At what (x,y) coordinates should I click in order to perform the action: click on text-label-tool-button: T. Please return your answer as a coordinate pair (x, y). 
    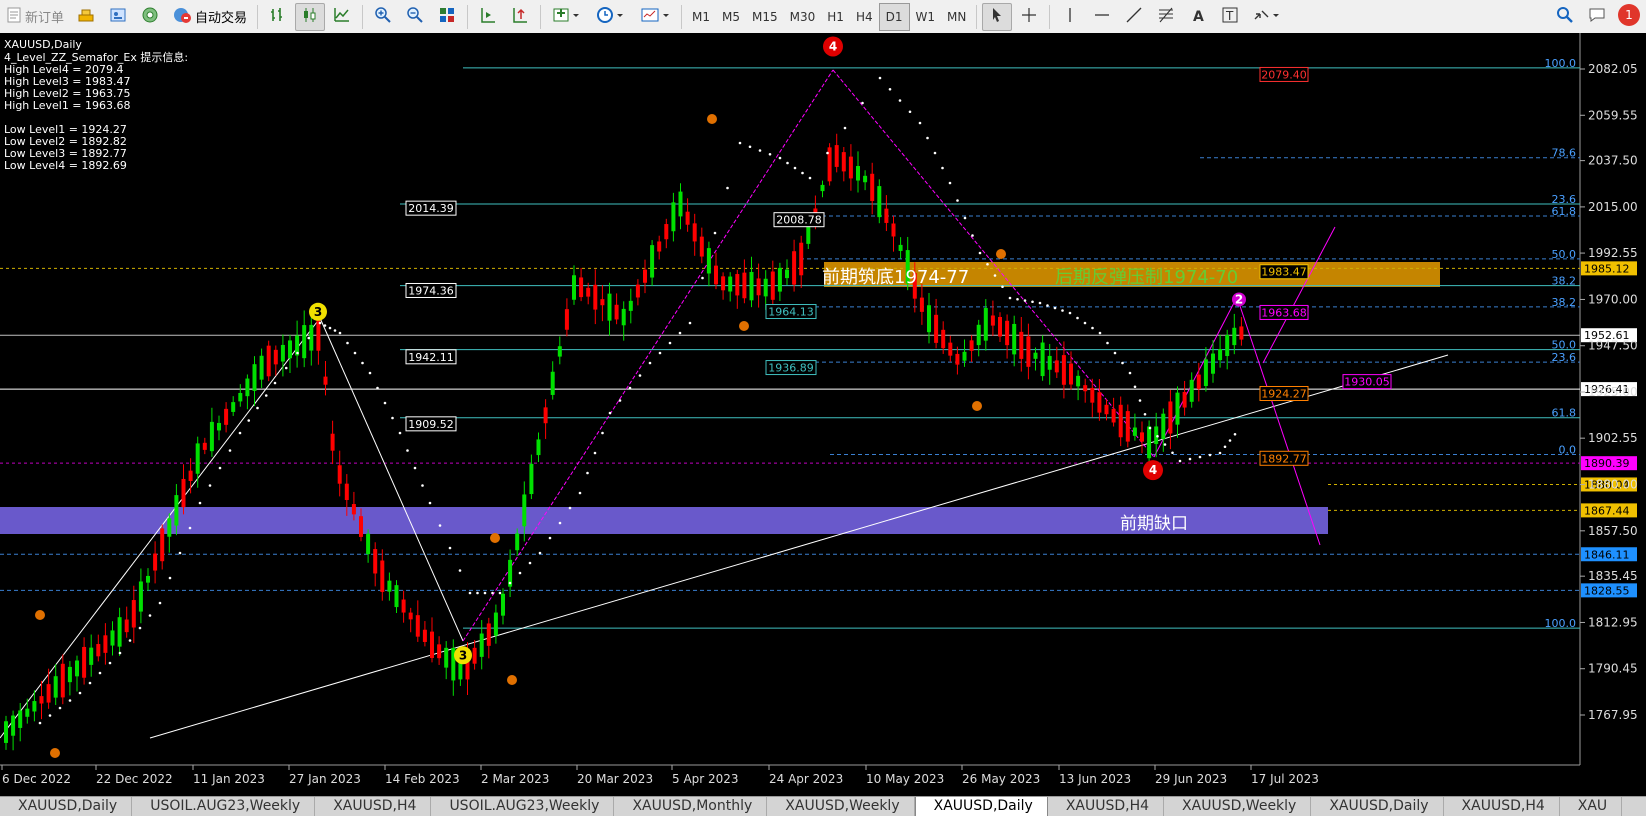
    Looking at the image, I should click on (1230, 17).